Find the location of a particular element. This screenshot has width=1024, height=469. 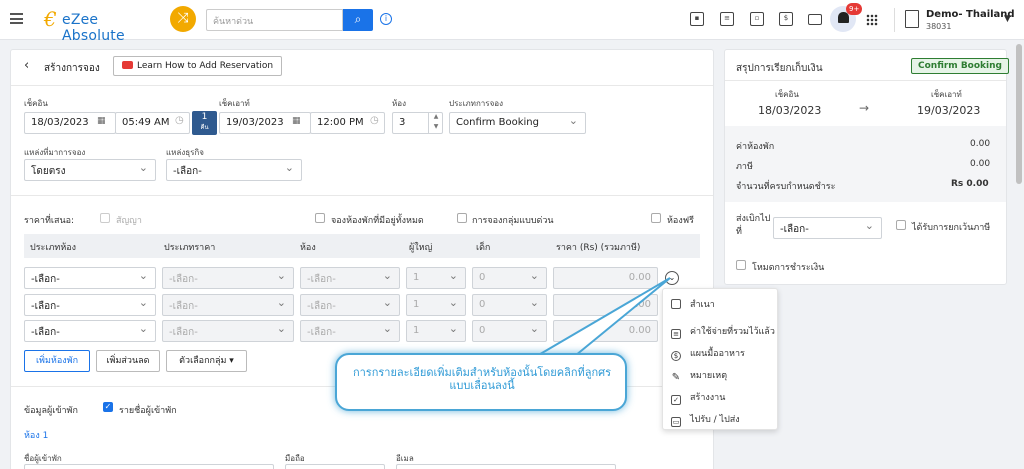

email-field is located at coordinates (506, 466).